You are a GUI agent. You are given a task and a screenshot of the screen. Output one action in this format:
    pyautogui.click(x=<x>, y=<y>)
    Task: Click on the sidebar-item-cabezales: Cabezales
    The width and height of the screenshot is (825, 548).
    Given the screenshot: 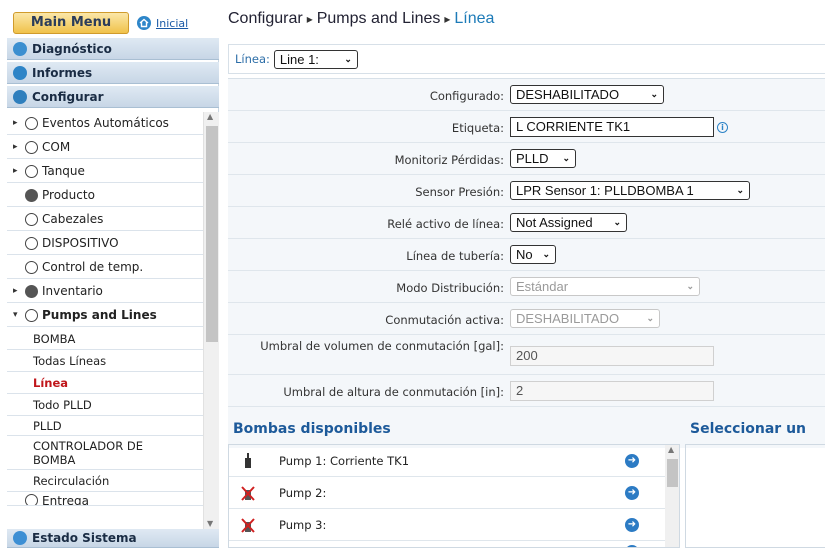 What is the action you would take?
    pyautogui.click(x=105, y=219)
    